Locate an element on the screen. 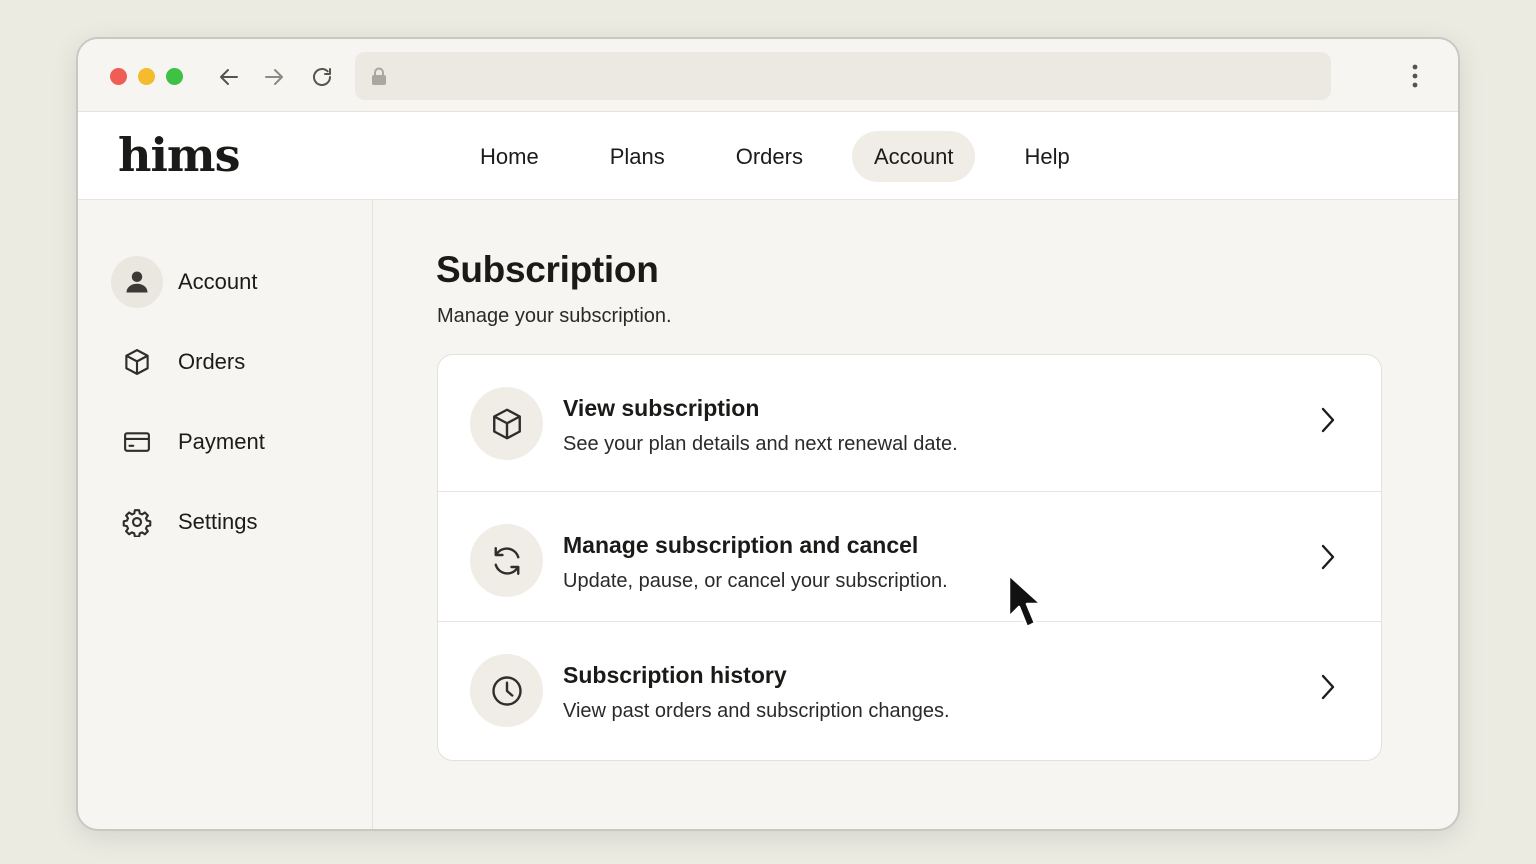 This screenshot has height=864, width=1536. reload-button is located at coordinates (322, 77).